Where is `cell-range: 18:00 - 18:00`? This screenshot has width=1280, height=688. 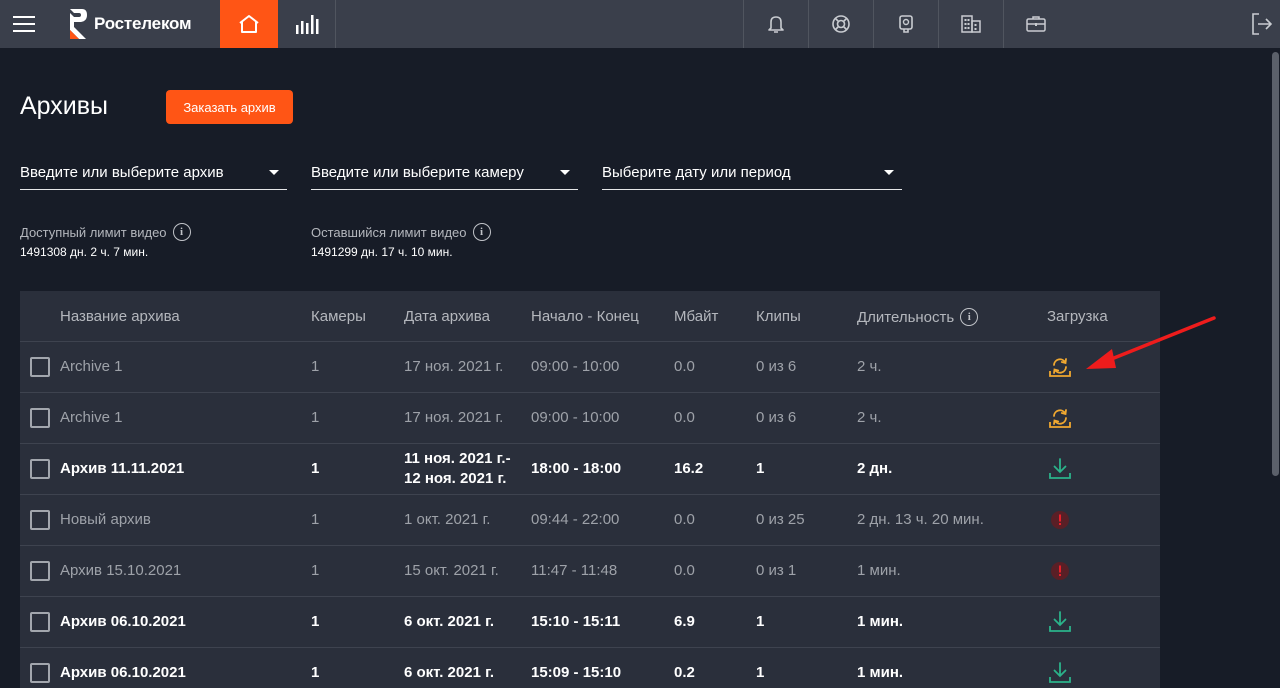 cell-range: 18:00 - 18:00 is located at coordinates (576, 468).